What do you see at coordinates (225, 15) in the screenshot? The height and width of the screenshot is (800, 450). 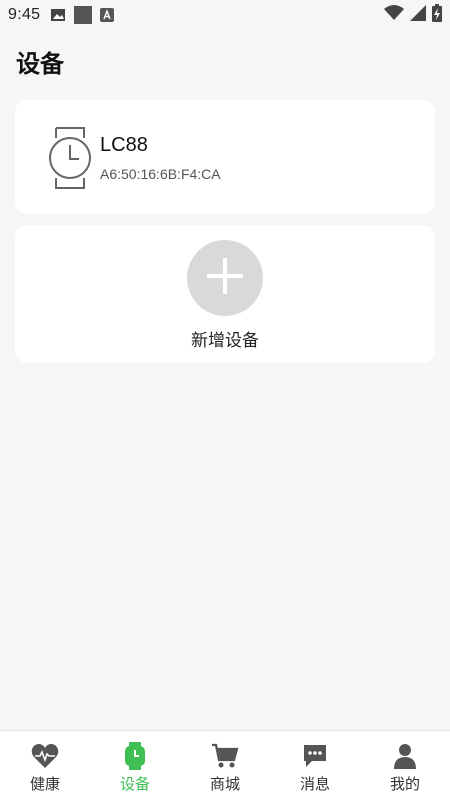 I see `status-bar: 9:45` at bounding box center [225, 15].